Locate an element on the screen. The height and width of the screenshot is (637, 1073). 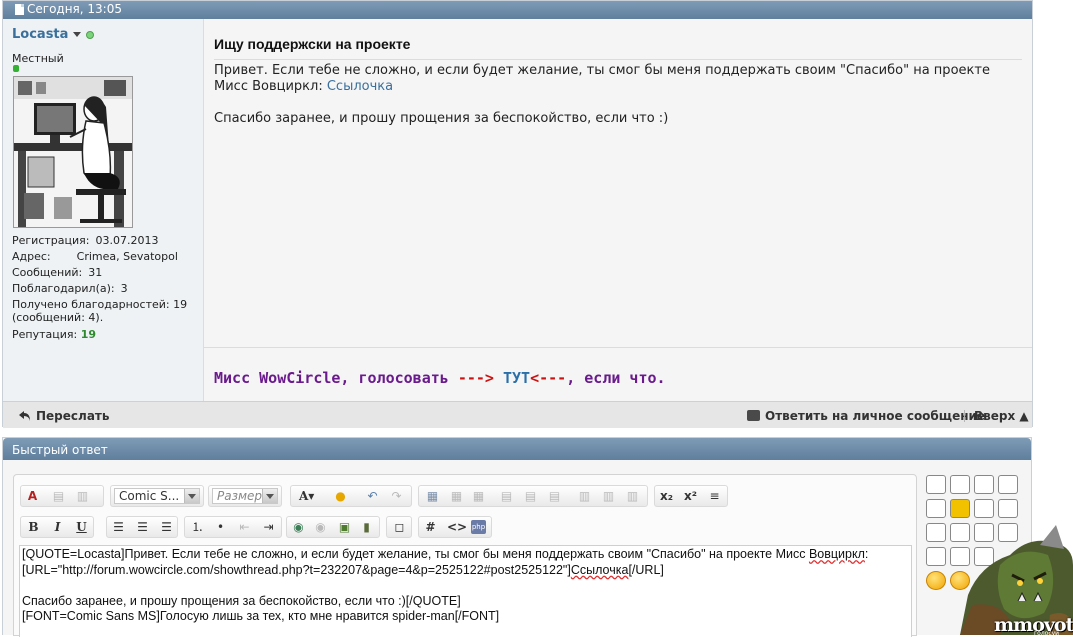
mmovote-subtext: голосуй is located at coordinates (1047, 633).